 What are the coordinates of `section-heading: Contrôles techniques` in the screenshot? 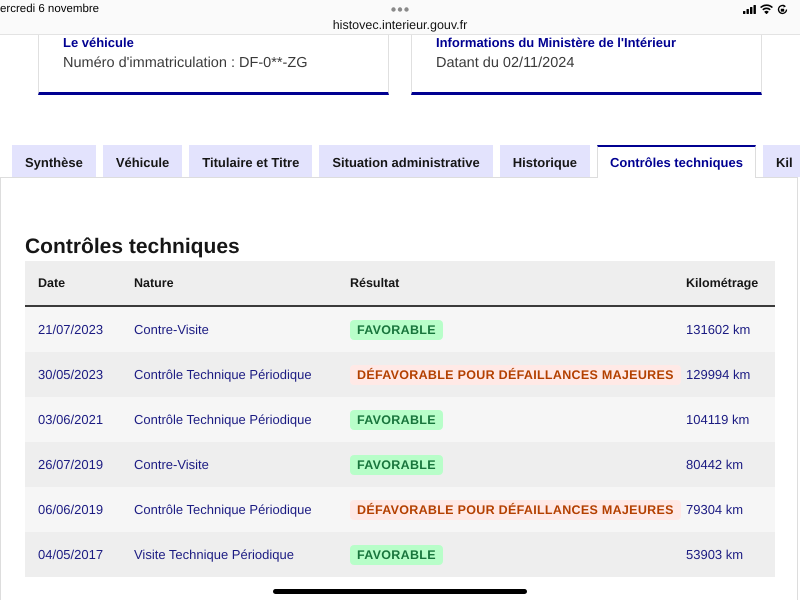 It's located at (132, 247).